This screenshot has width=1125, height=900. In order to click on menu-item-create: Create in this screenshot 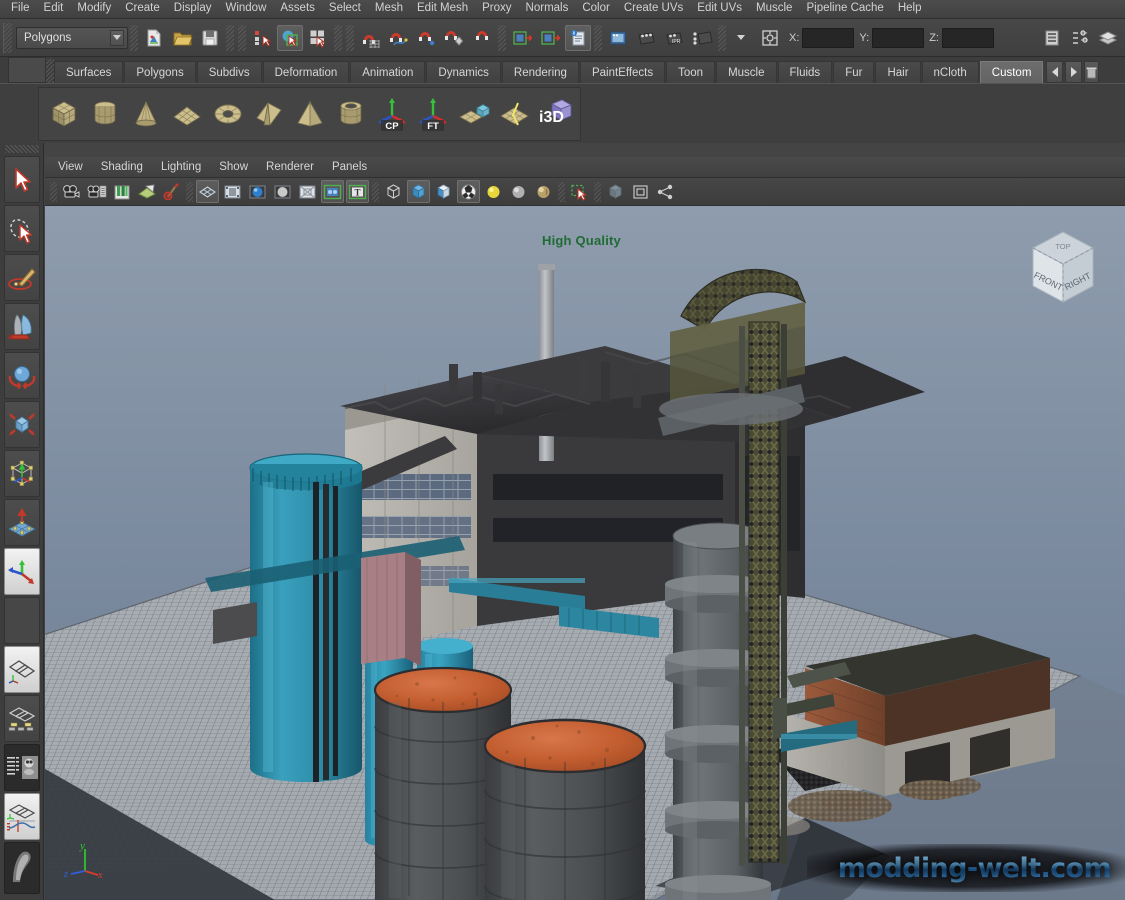, I will do `click(142, 9)`.